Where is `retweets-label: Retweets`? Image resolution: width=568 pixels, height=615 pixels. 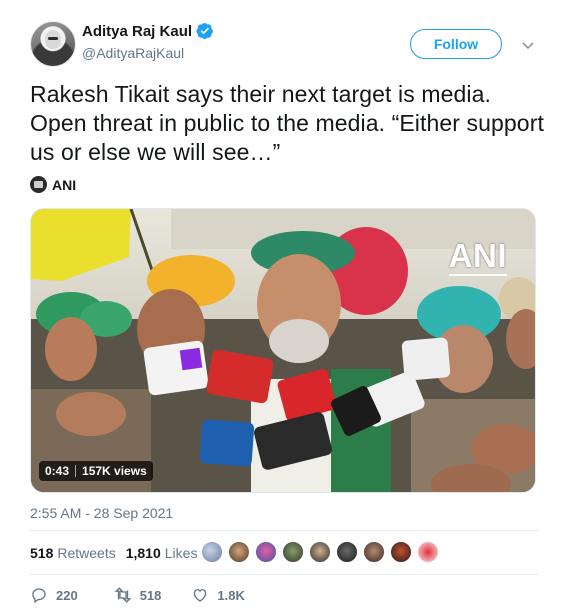
retweets-label: Retweets is located at coordinates (86, 553).